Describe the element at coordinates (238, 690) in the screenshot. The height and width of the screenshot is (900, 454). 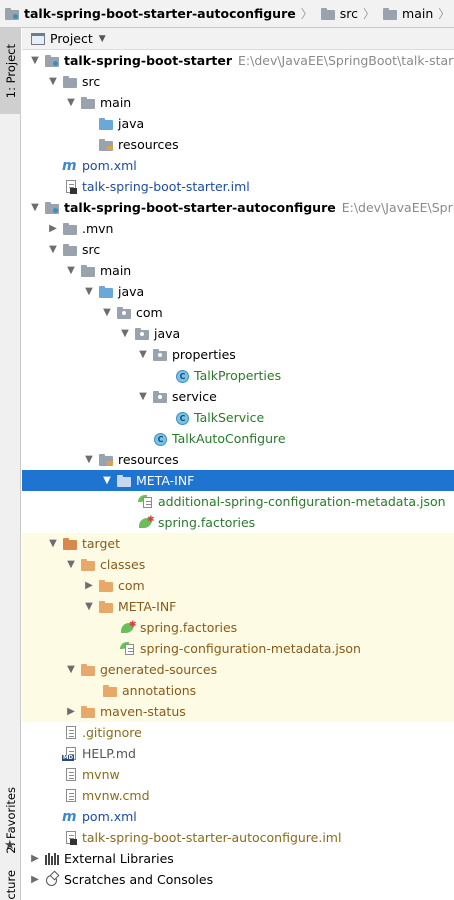
I see `tree-row-annotations: annotations` at that location.